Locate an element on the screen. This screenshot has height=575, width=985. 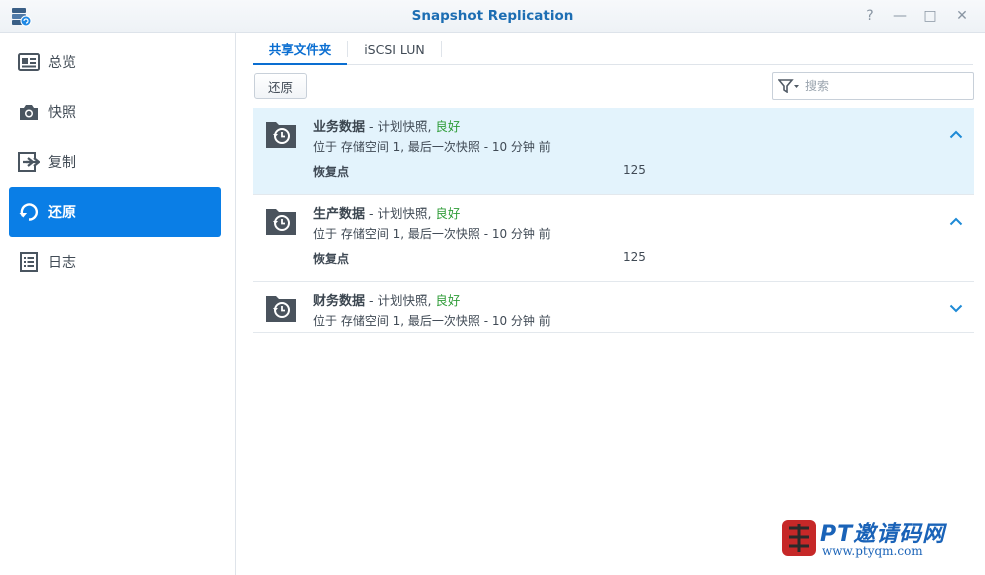
filter-dropdown-button is located at coordinates (789, 86).